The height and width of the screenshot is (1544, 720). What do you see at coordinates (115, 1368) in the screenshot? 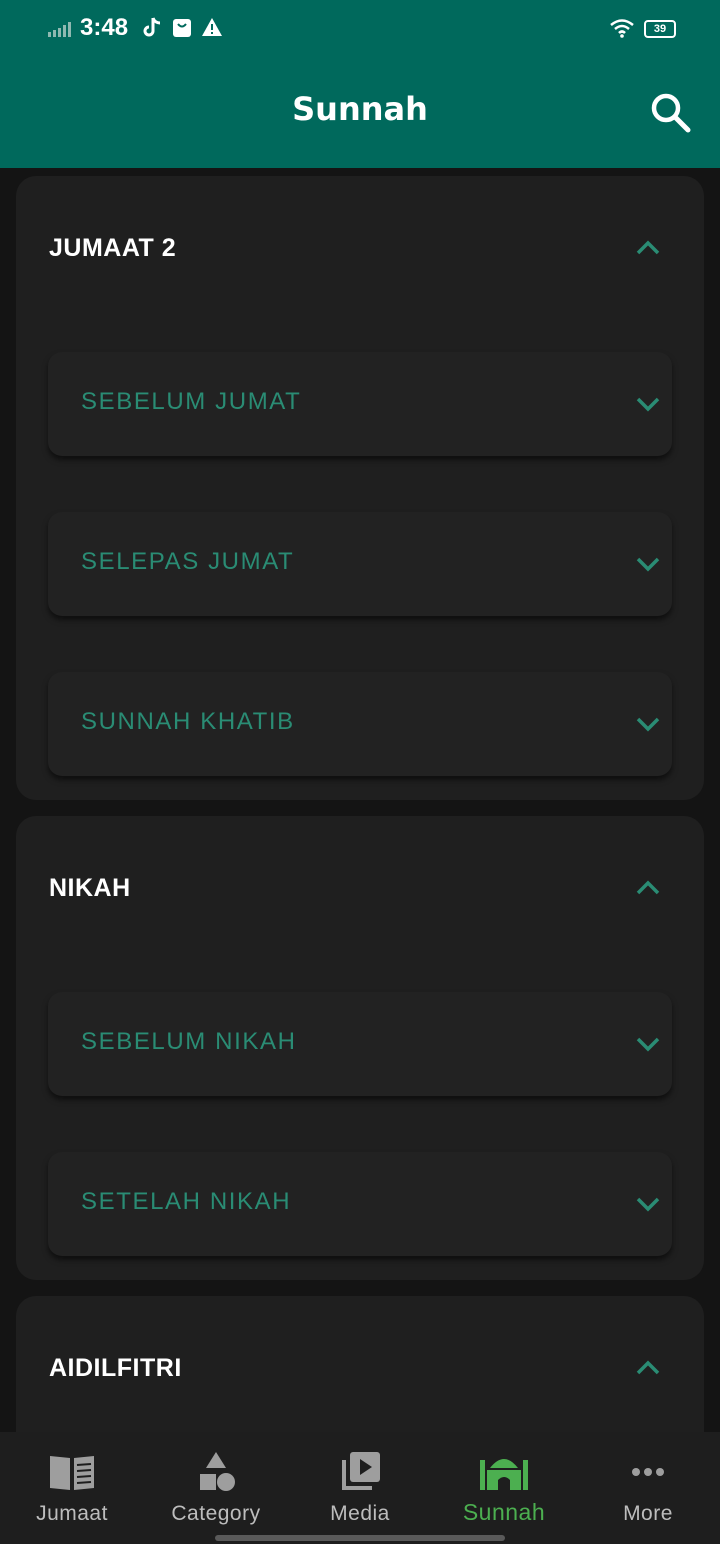
I see `section-title: AIDILFITRI` at bounding box center [115, 1368].